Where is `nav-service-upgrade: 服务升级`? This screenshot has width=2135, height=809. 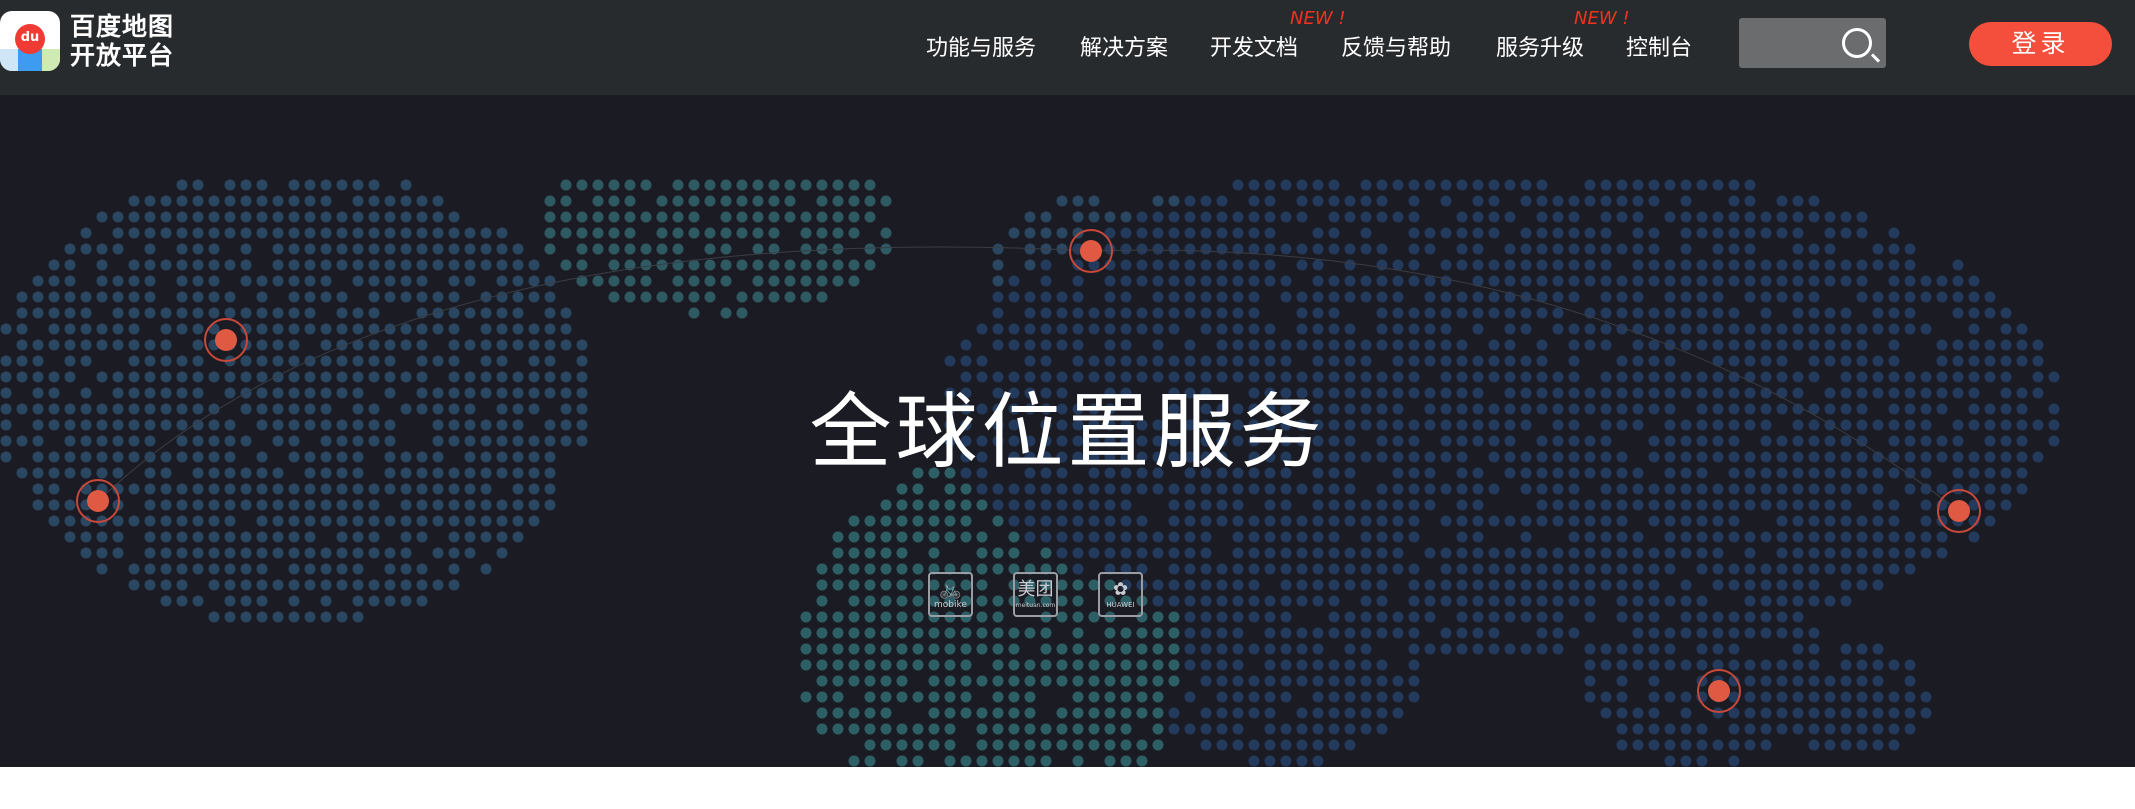
nav-service-upgrade: 服务升级 is located at coordinates (1540, 46).